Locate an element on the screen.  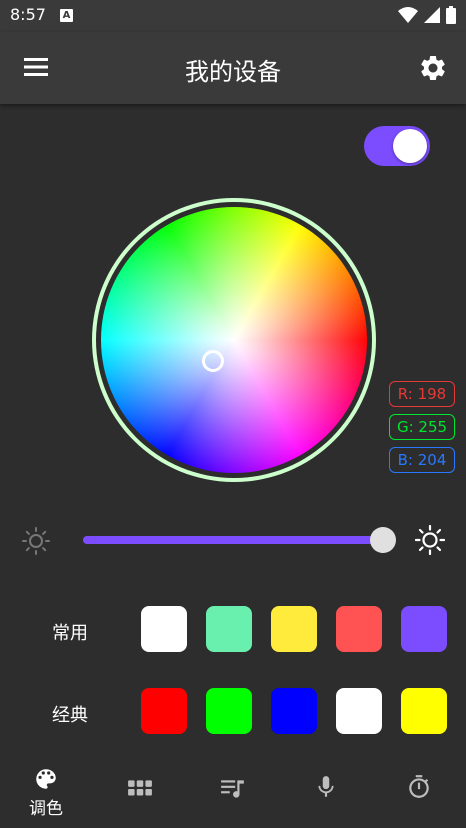
classic-colors-label: 经典 is located at coordinates (70, 715).